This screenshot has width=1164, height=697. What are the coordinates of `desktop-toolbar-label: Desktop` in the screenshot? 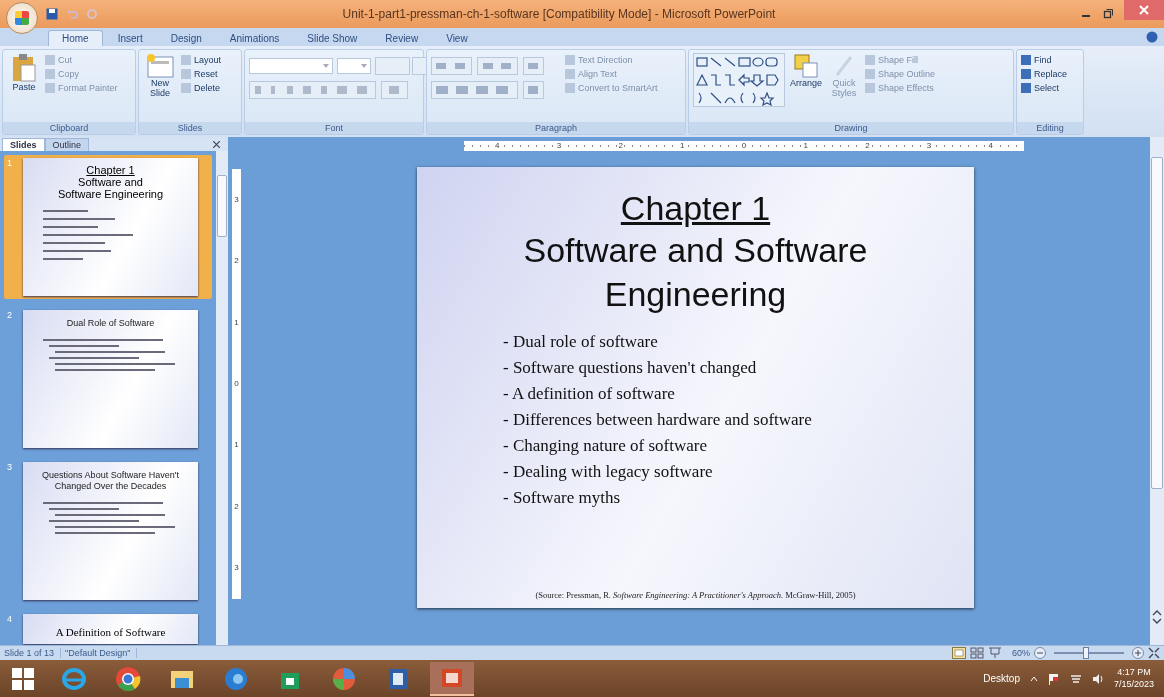 It's located at (1001, 678).